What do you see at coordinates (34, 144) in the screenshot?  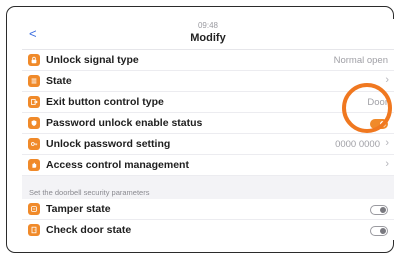 I see `key-icon` at bounding box center [34, 144].